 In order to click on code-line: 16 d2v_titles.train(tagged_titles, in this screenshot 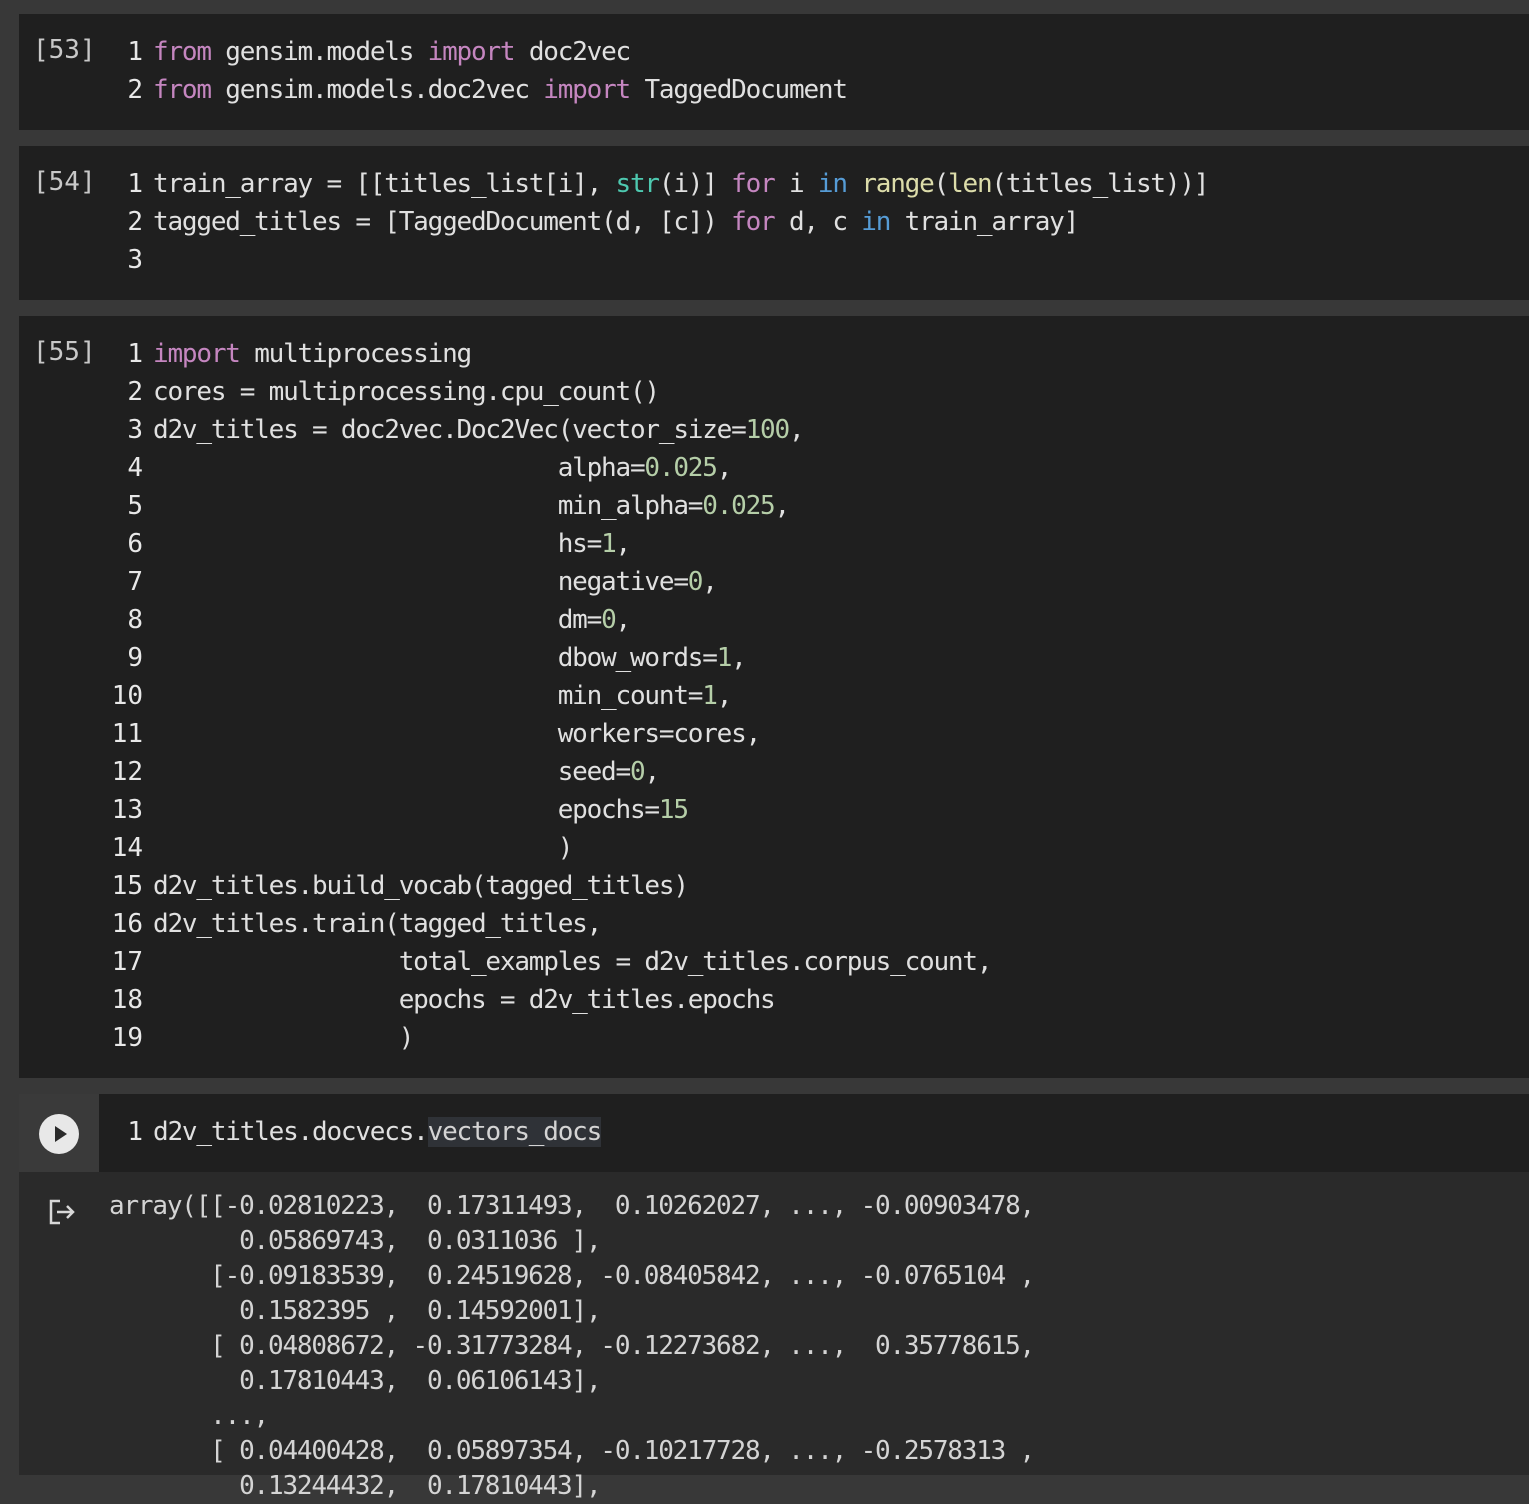, I will do `click(545, 924)`.